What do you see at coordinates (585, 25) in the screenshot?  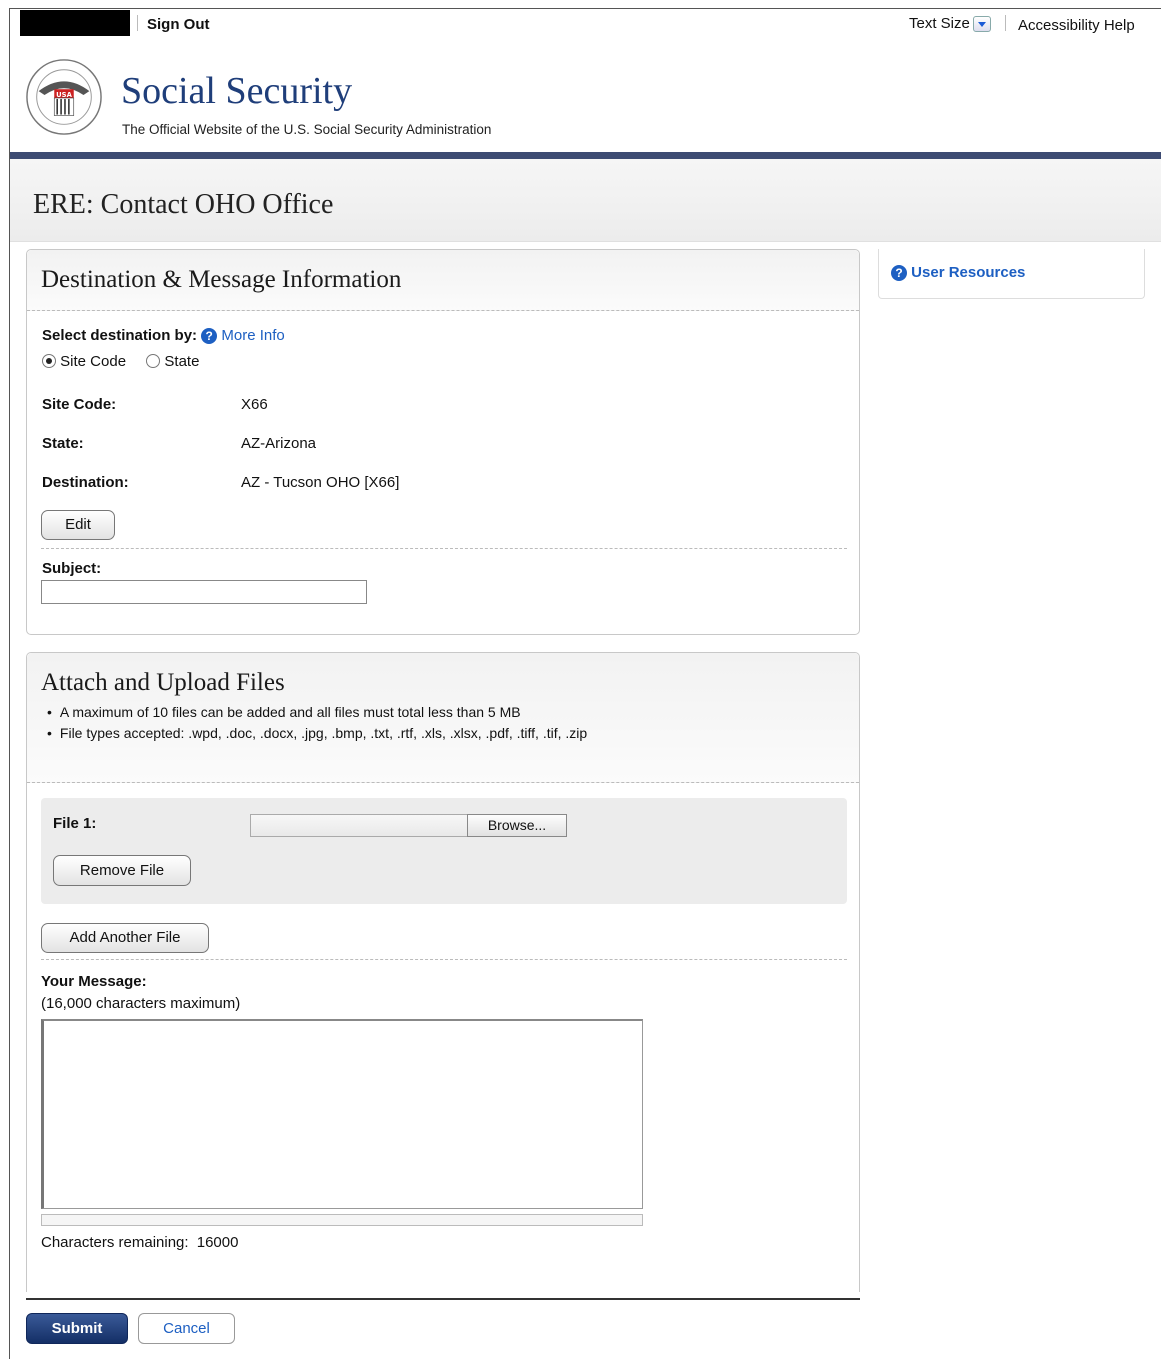 I see `utility-bar: Sign Out Text Size Accessibility Help` at bounding box center [585, 25].